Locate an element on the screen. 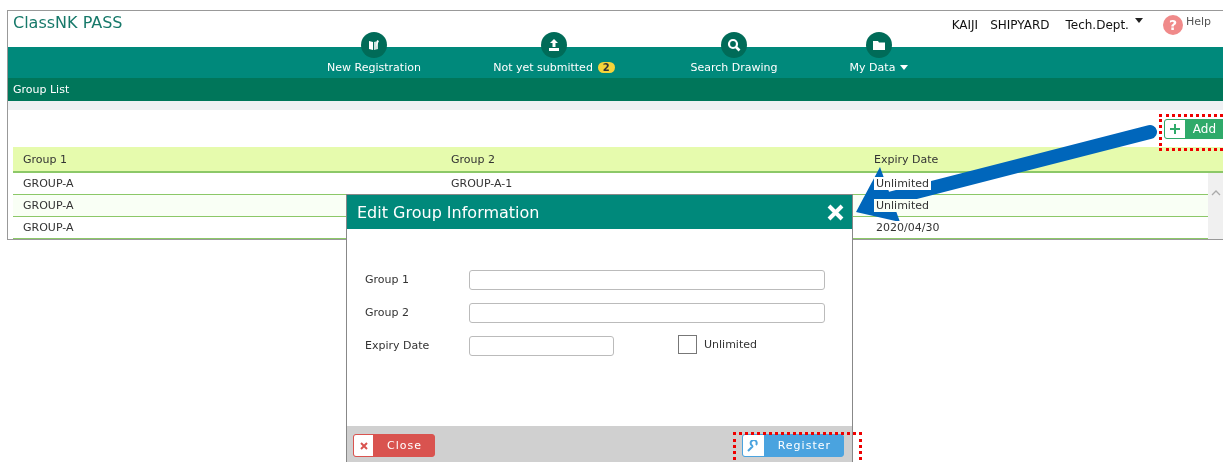  help-icon: ? is located at coordinates (1172, 25).